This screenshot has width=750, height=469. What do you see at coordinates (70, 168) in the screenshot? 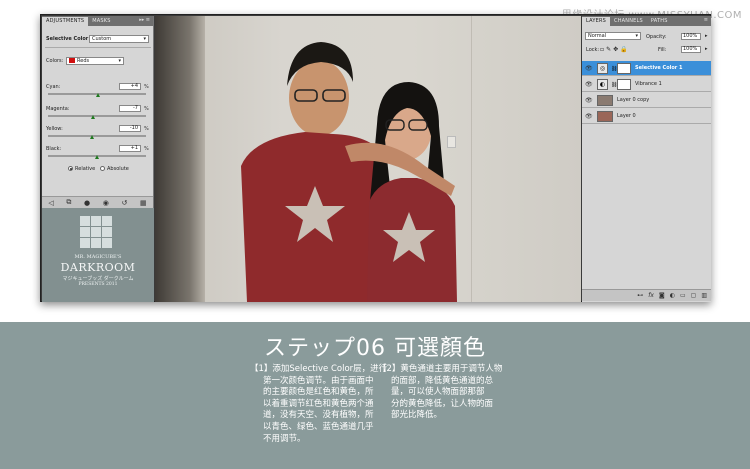
I see `radio-relative` at bounding box center [70, 168].